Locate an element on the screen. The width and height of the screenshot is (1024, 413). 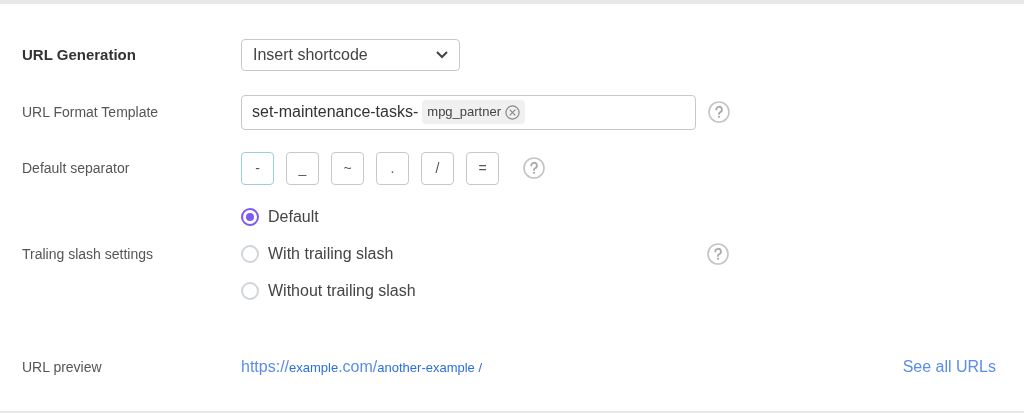
field-label: Traling slash settings is located at coordinates (88, 254).